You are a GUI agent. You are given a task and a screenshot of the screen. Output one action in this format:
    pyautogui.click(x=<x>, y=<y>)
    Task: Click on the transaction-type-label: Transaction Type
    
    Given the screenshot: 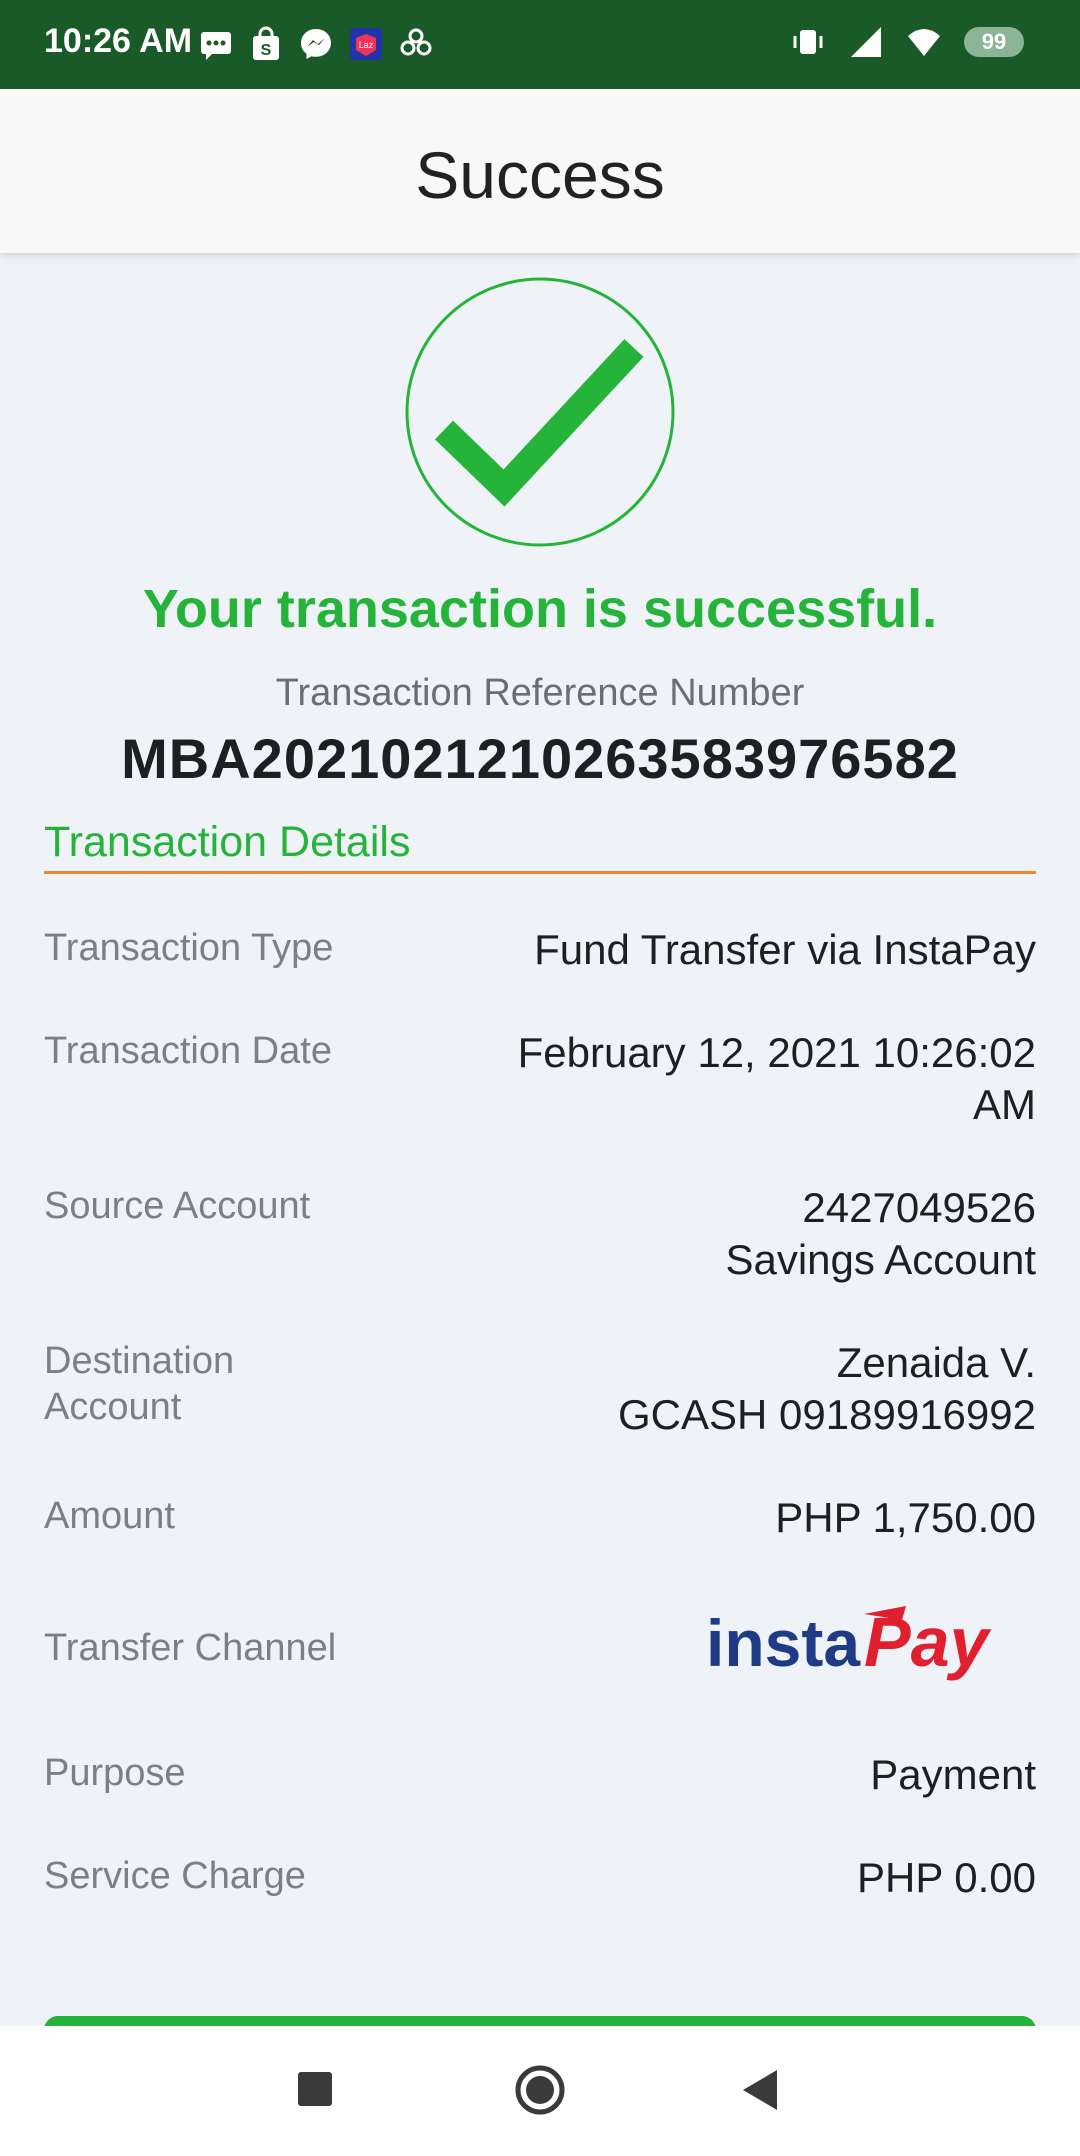 What is the action you would take?
    pyautogui.click(x=189, y=948)
    